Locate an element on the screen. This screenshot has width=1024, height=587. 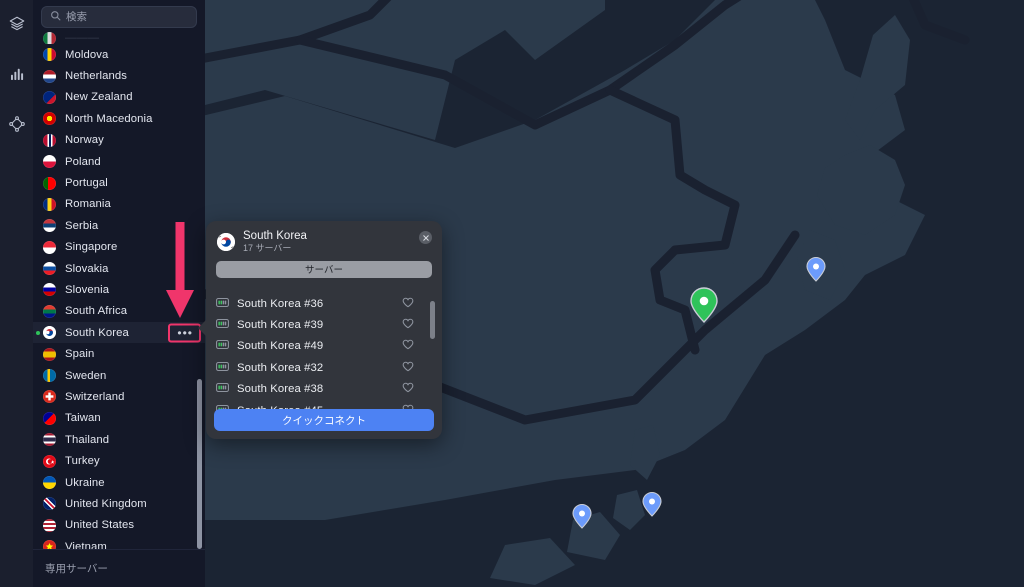
server-list-item: South Korea #38 is located at coordinates (329, 389).